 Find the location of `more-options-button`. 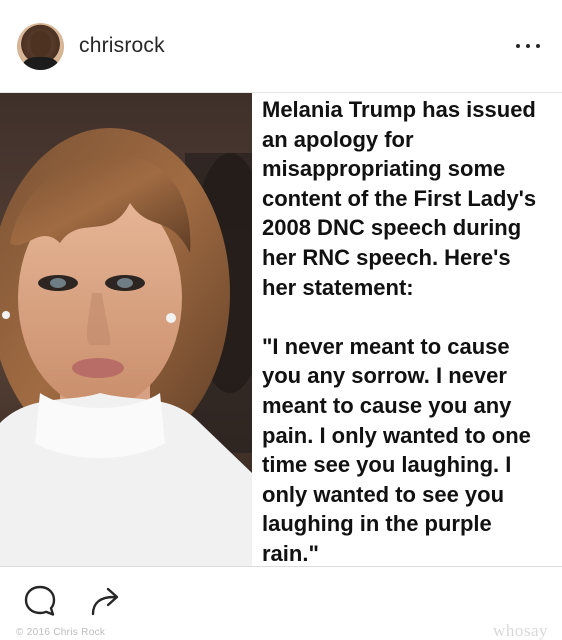

more-options-button is located at coordinates (528, 46).